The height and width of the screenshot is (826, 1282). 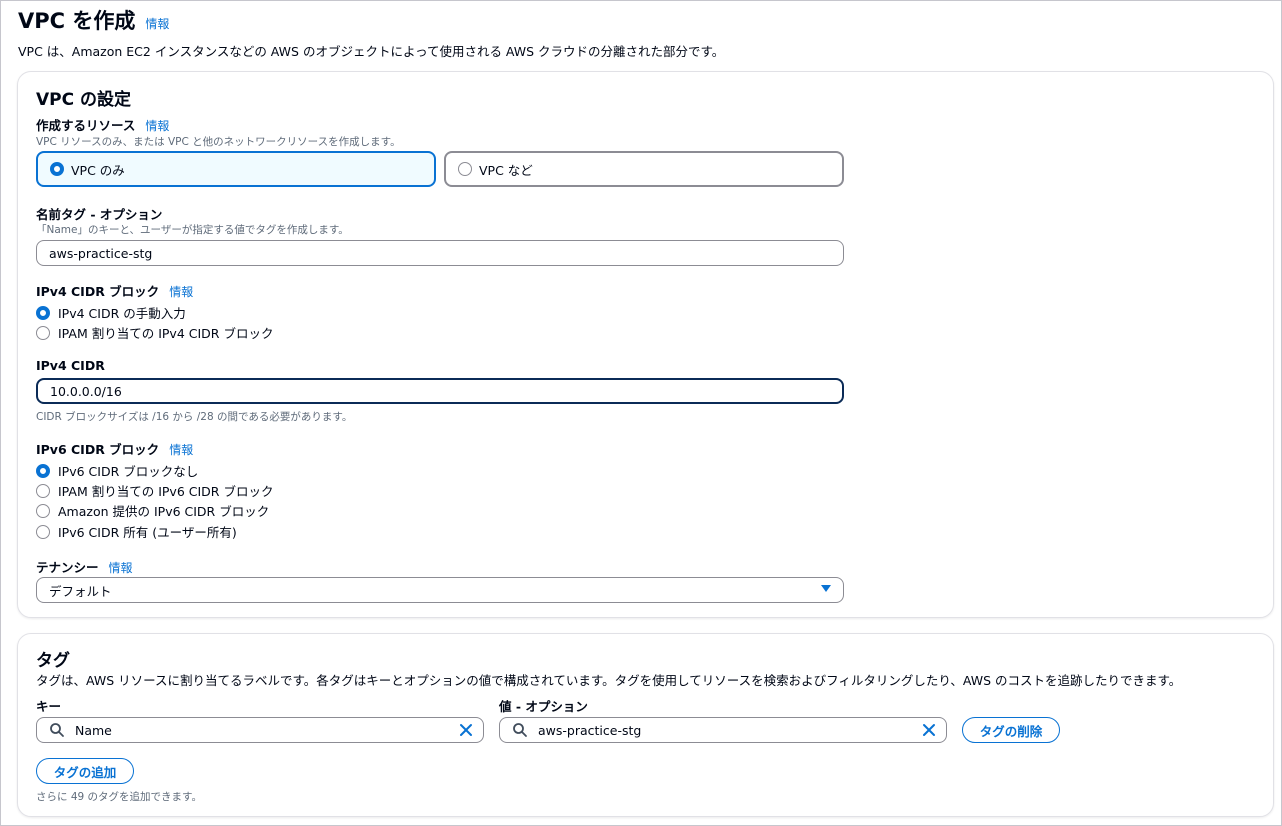 What do you see at coordinates (826, 588) in the screenshot?
I see `caret-down-icon` at bounding box center [826, 588].